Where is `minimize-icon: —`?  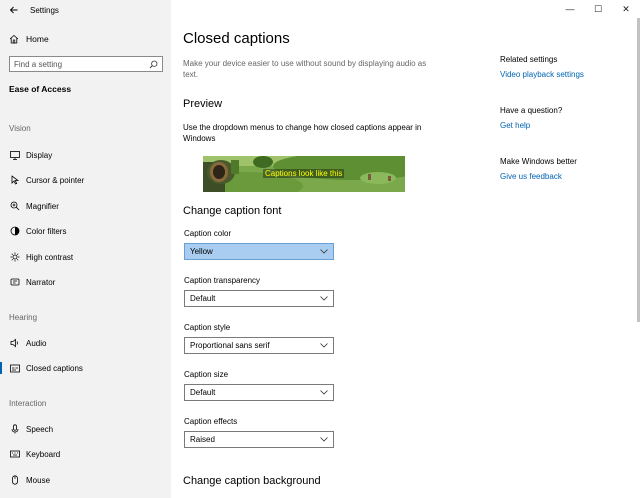 minimize-icon: — is located at coordinates (570, 9).